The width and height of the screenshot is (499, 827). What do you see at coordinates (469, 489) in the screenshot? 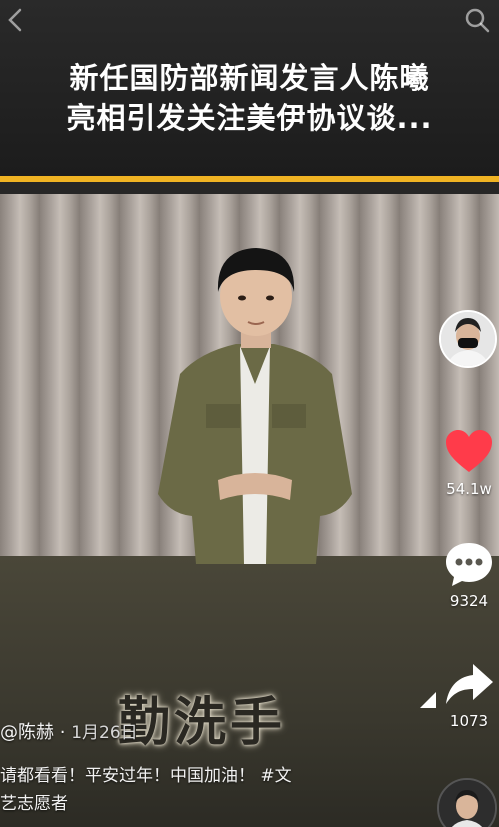
I see `like-count: 54.1w` at bounding box center [469, 489].